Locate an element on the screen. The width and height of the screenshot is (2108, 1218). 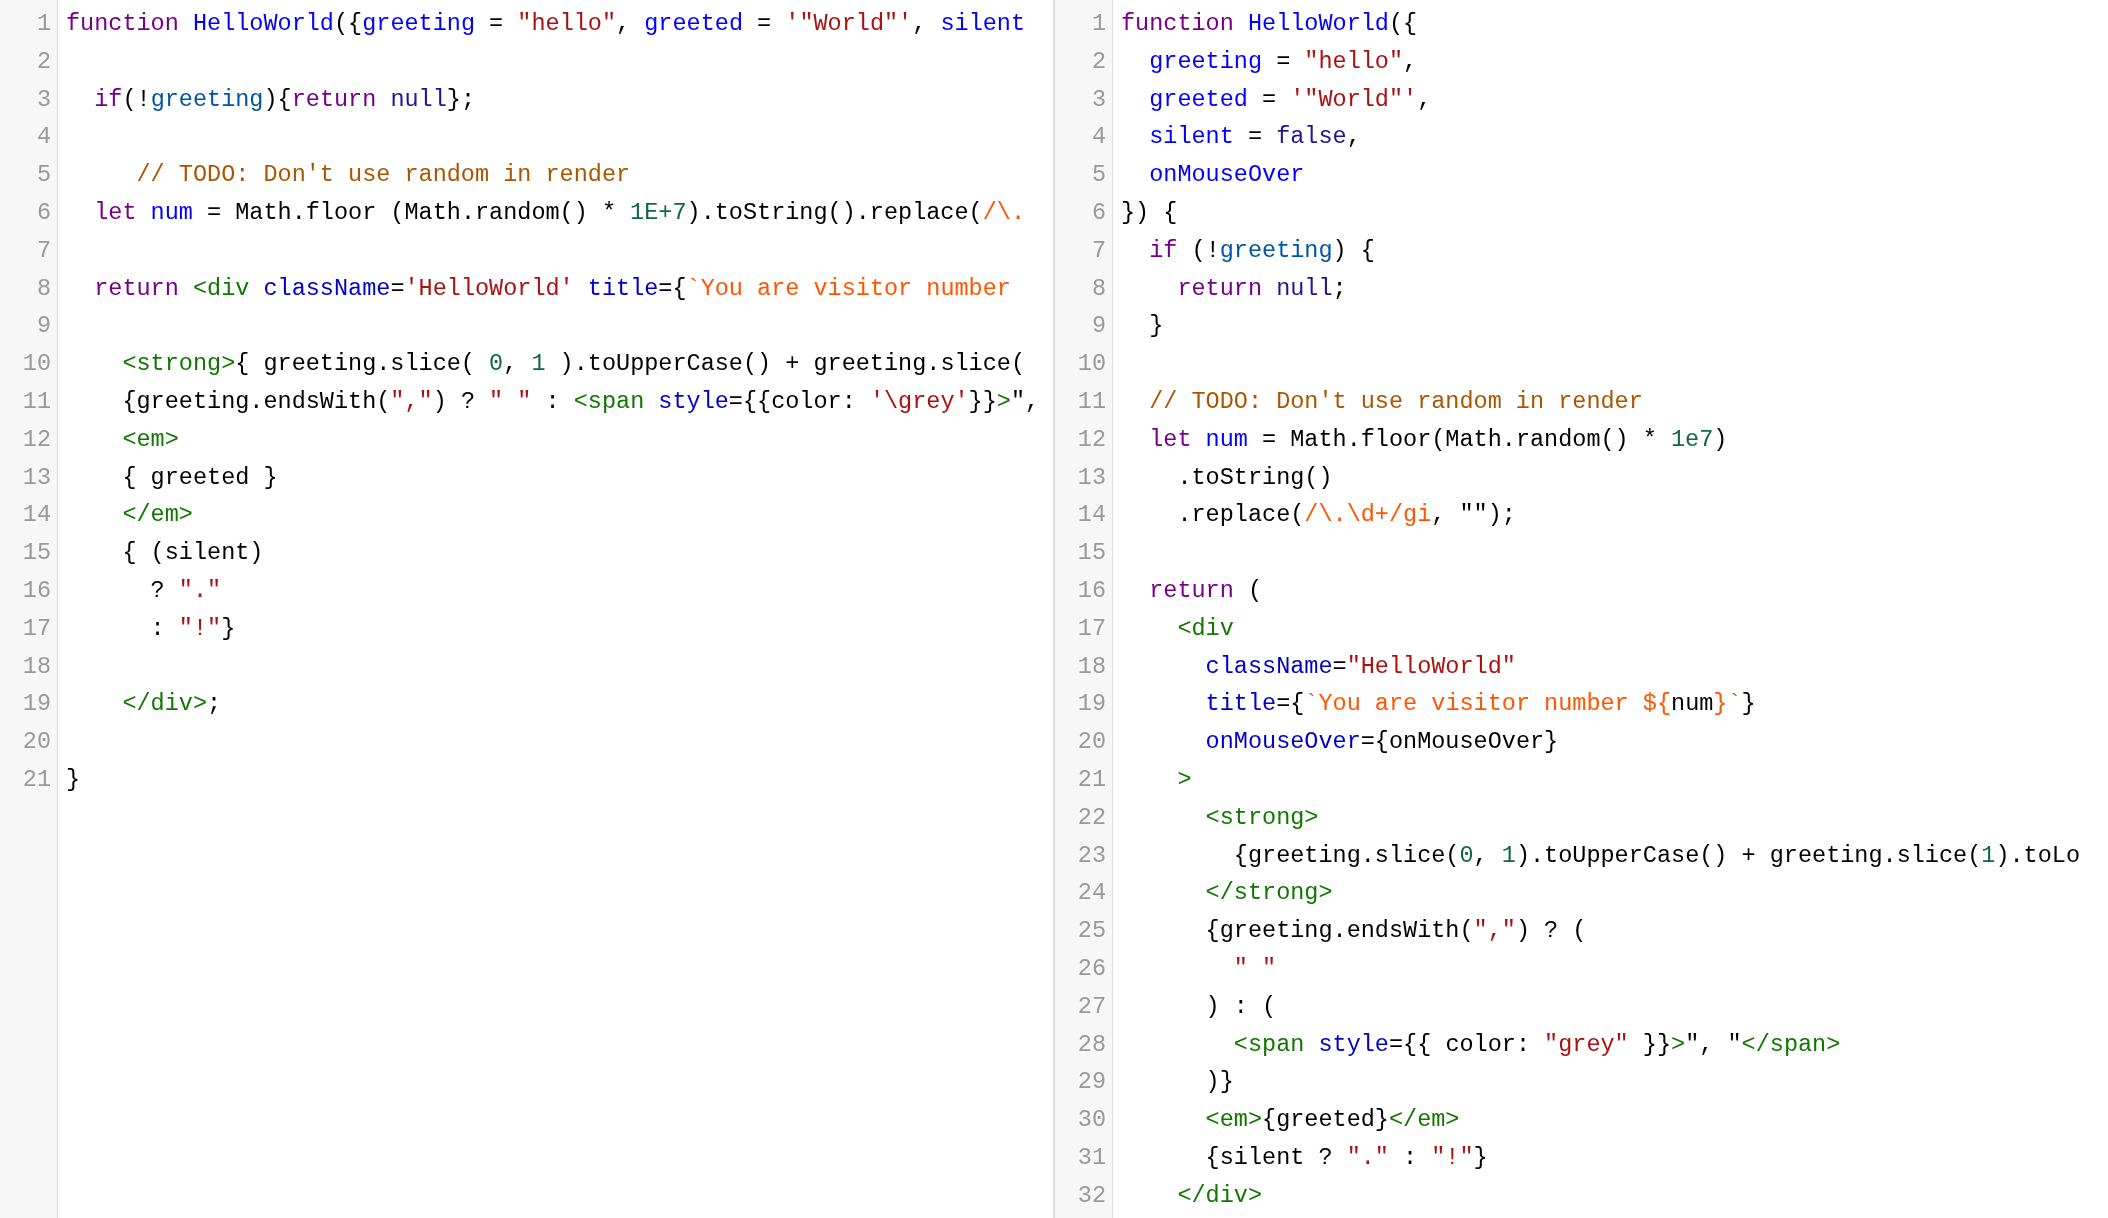
code-line: function HelloWorld({greeting = "hello", greeted = '"World"', silent is located at coordinates (546, 24).